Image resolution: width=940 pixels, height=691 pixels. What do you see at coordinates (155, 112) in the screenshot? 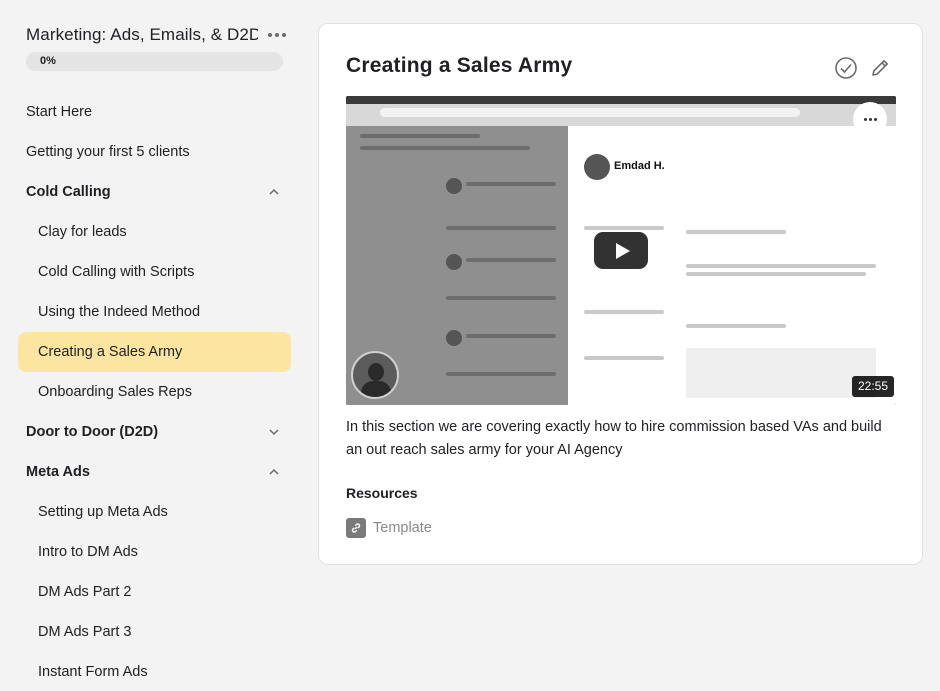
I see `nav-item-start-here: Start Here` at bounding box center [155, 112].